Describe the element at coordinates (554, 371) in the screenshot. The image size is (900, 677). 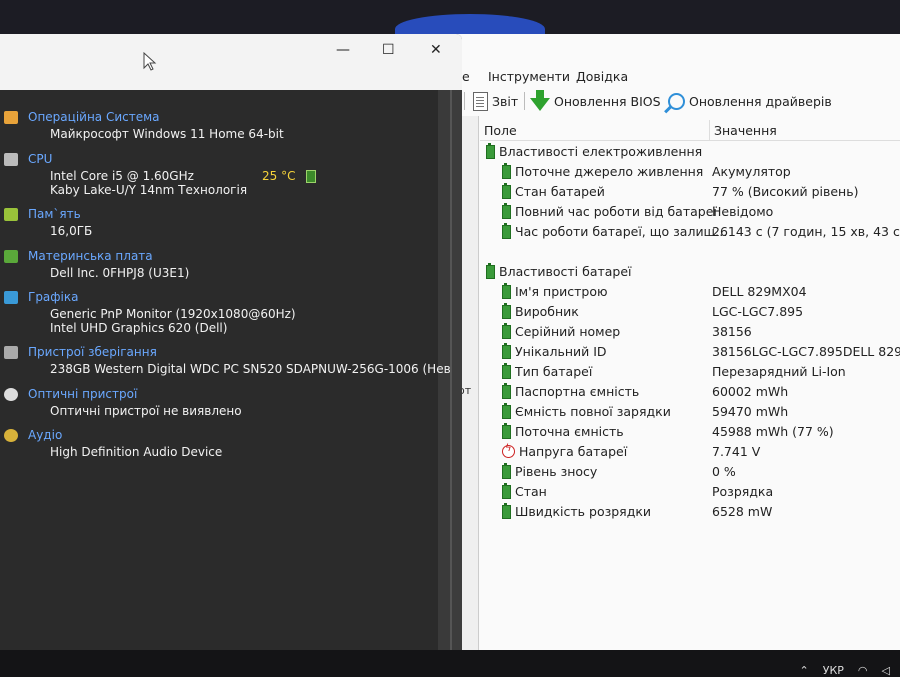
I see `field-label: Тип батареї` at that location.